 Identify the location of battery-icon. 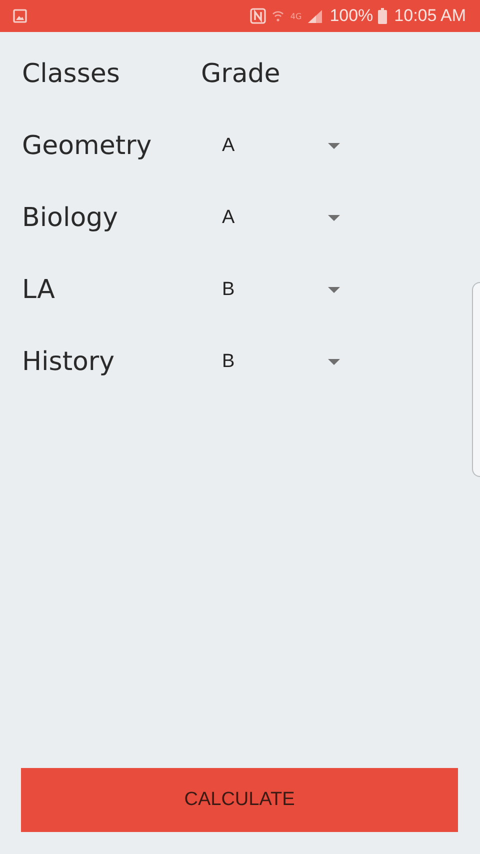
(383, 16).